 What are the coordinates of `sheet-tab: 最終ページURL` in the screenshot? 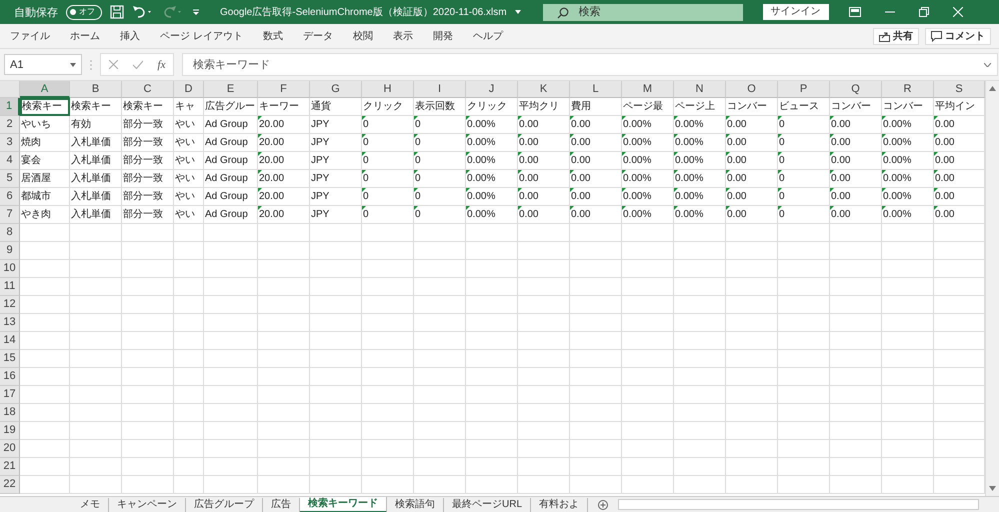 It's located at (488, 505).